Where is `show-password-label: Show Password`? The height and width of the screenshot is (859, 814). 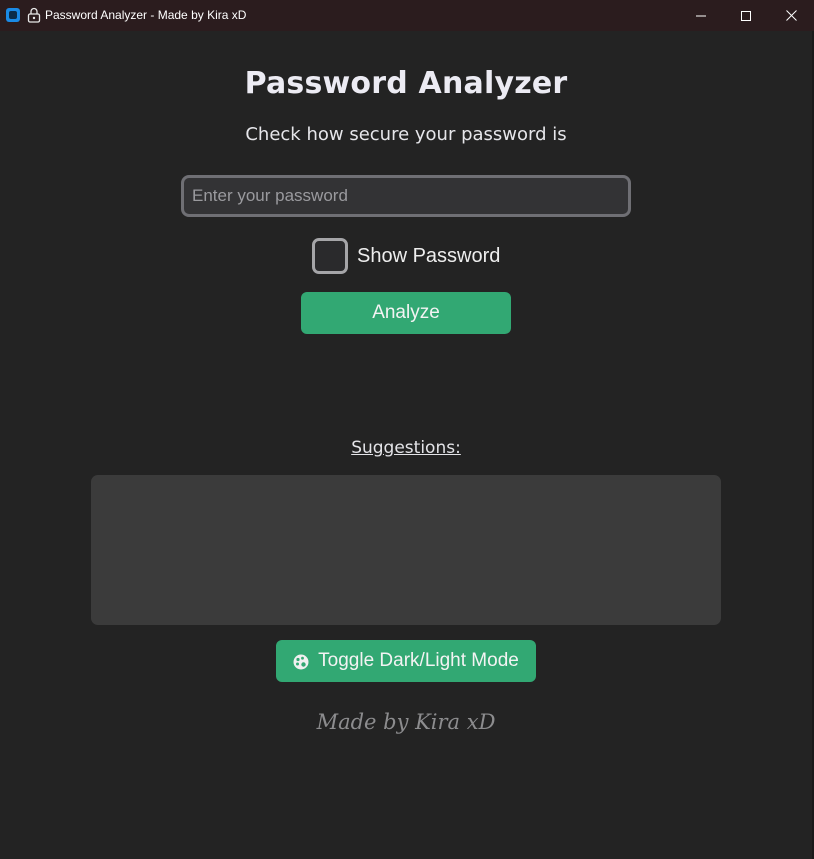 show-password-label: Show Password is located at coordinates (428, 256).